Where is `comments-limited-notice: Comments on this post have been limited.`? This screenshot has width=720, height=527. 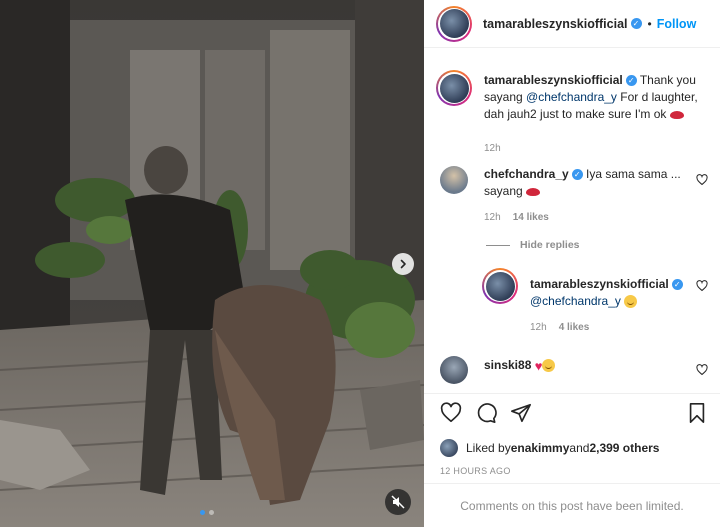
comments-limited-notice: Comments on this post have been limited. is located at coordinates (572, 505).